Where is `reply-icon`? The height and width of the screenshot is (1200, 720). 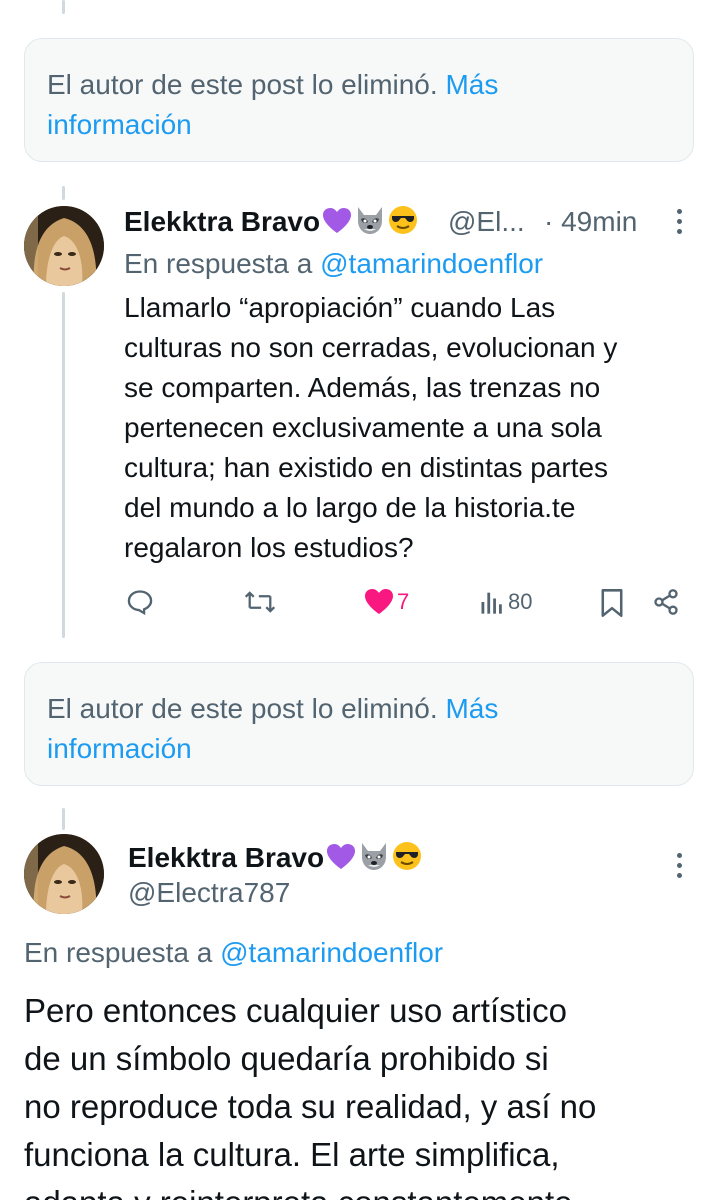 reply-icon is located at coordinates (140, 603).